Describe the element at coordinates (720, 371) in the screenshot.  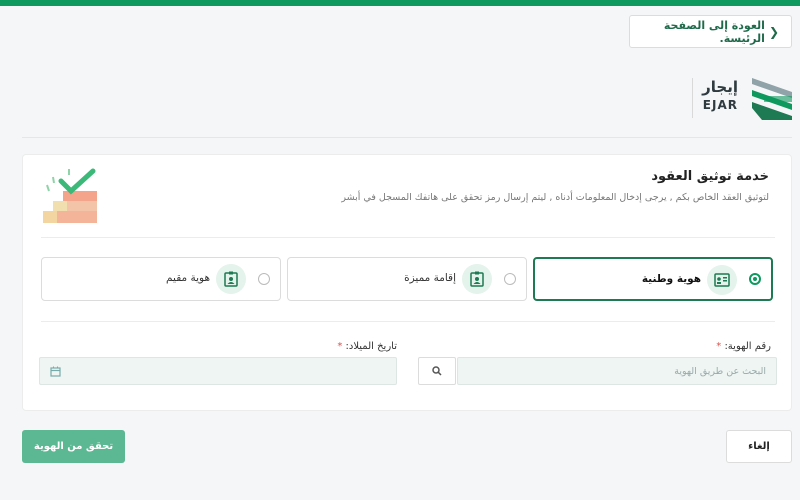
I see `id-number-placeholder: البحث عن طريق الهوية` at that location.